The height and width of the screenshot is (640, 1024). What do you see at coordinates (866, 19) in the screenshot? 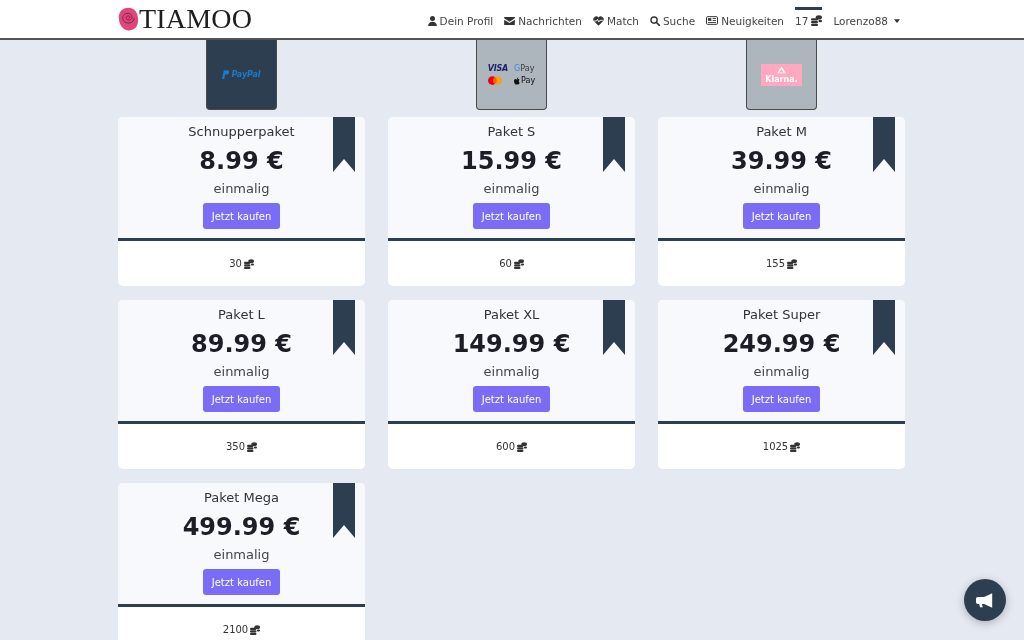
I see `user-menu: Lorenzo88` at bounding box center [866, 19].